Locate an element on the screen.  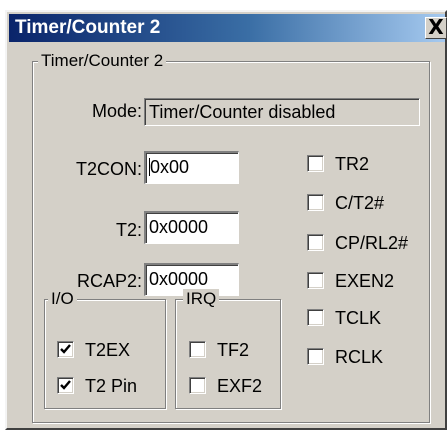
t2con-value: 0x00 is located at coordinates (170, 167).